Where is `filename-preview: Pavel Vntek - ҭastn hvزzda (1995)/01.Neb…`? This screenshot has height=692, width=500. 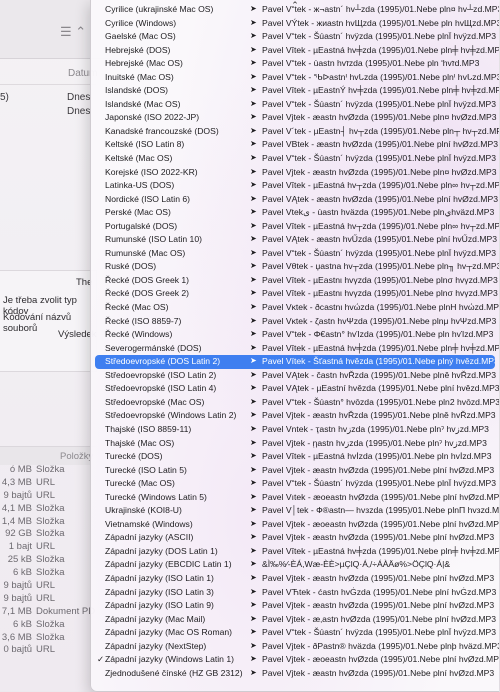
filename-preview: Pavel Vntek - ҭastn hvزzda (1995)/01.Neb… is located at coordinates (375, 428).